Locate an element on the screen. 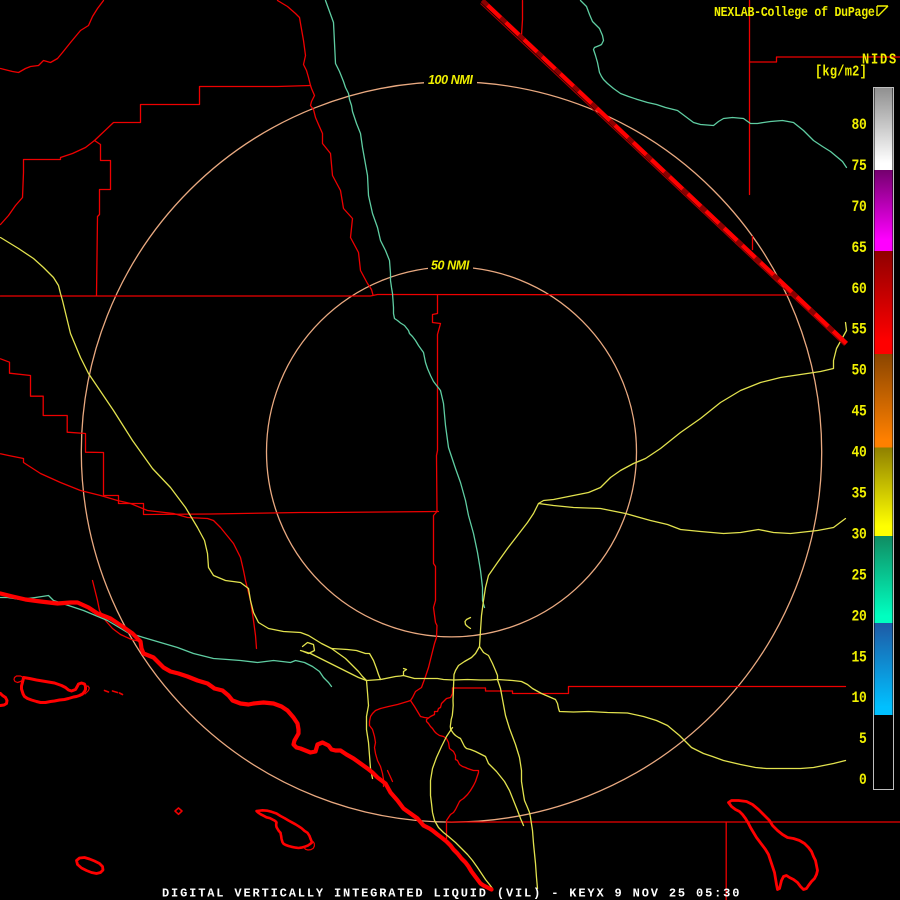  svg-text: 75 is located at coordinates (859, 166).